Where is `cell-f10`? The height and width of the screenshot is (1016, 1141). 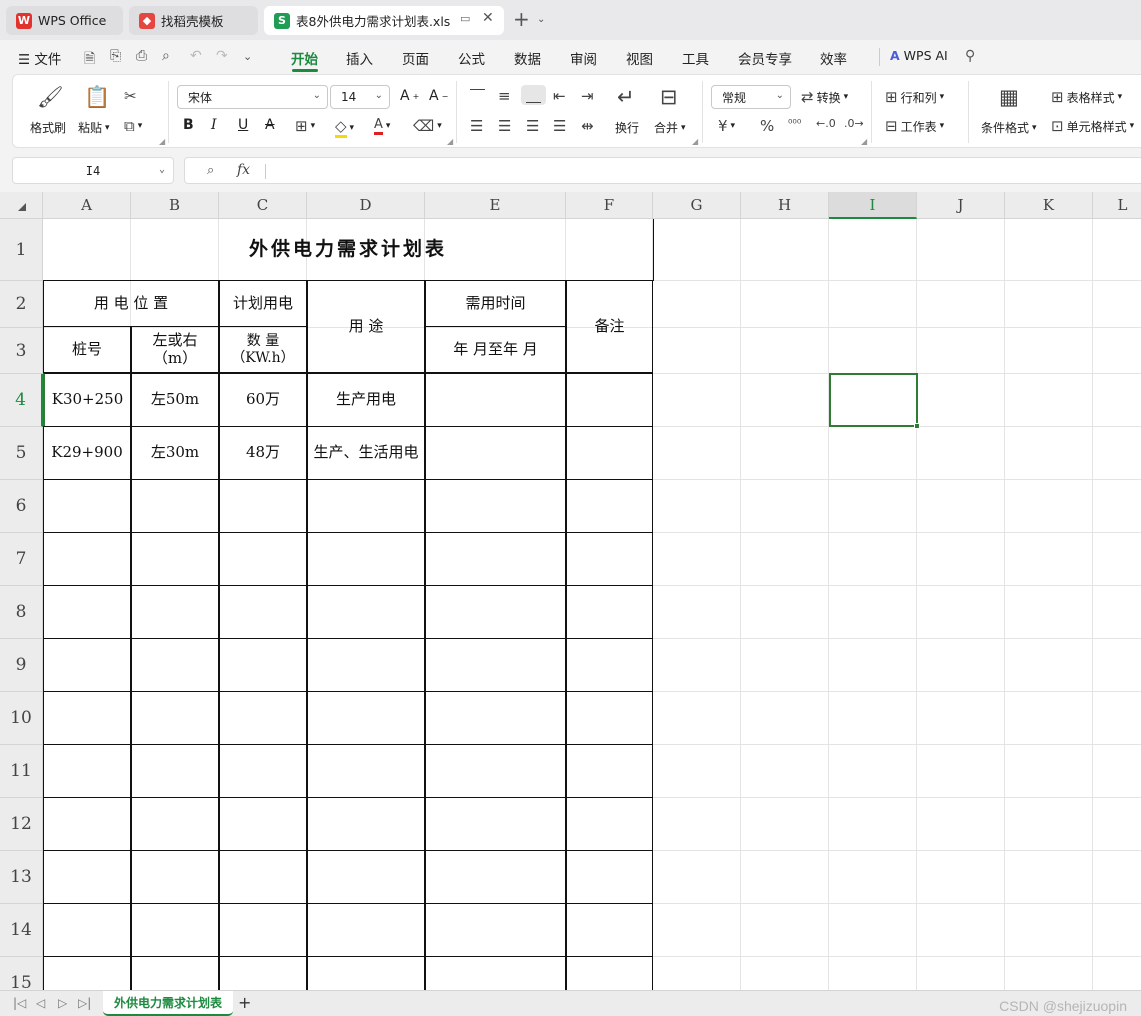 cell-f10 is located at coordinates (609, 718).